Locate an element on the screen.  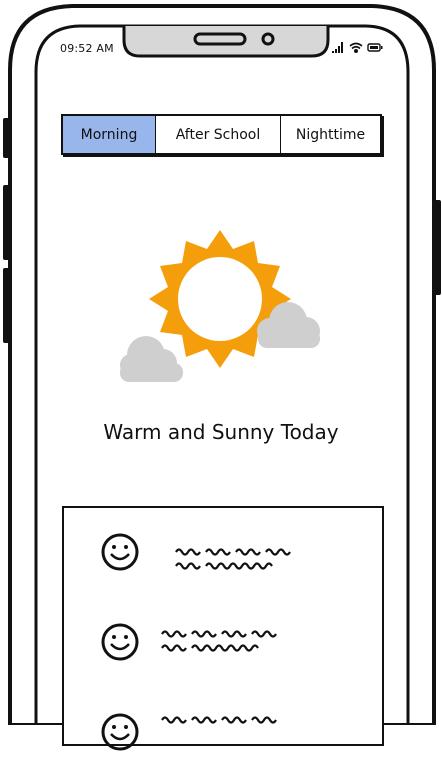
status-icons is located at coordinates (357, 48).